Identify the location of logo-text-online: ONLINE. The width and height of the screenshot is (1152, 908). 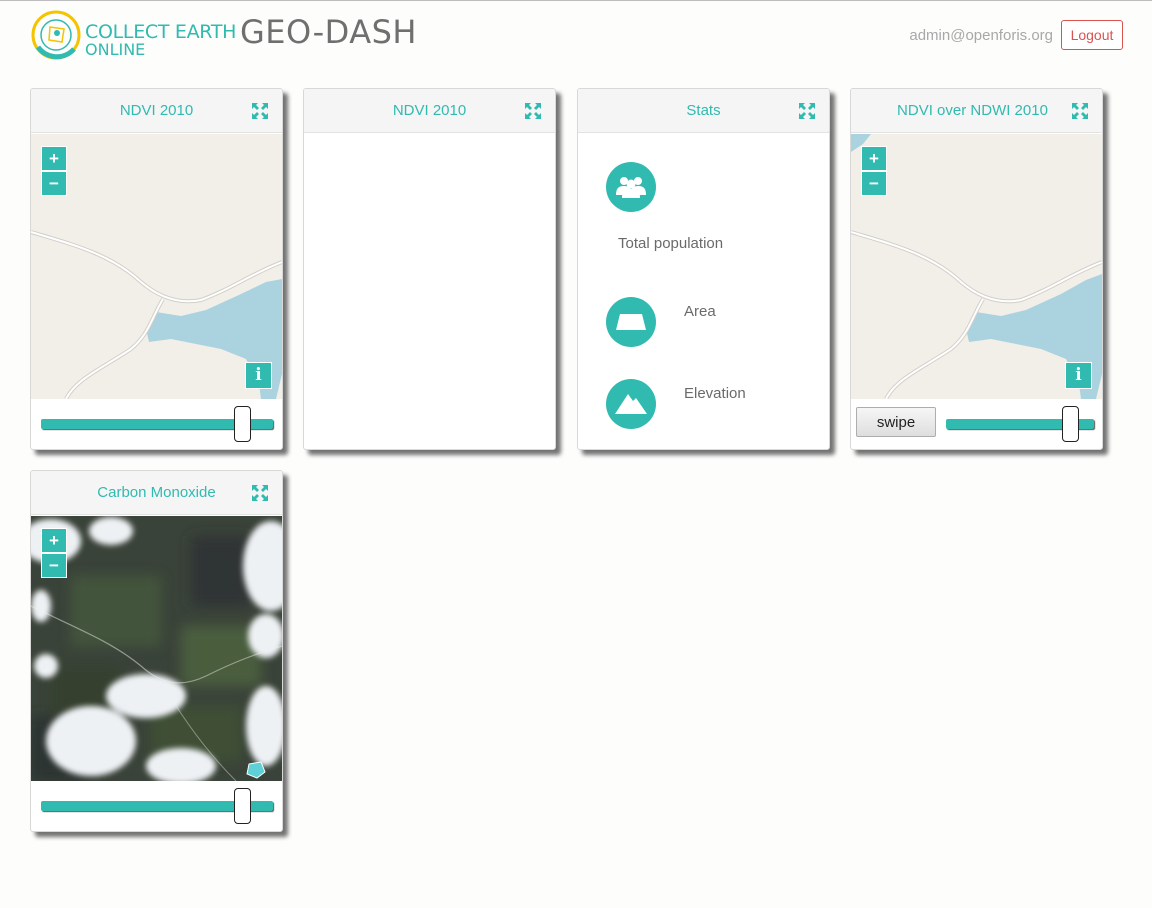
(115, 49).